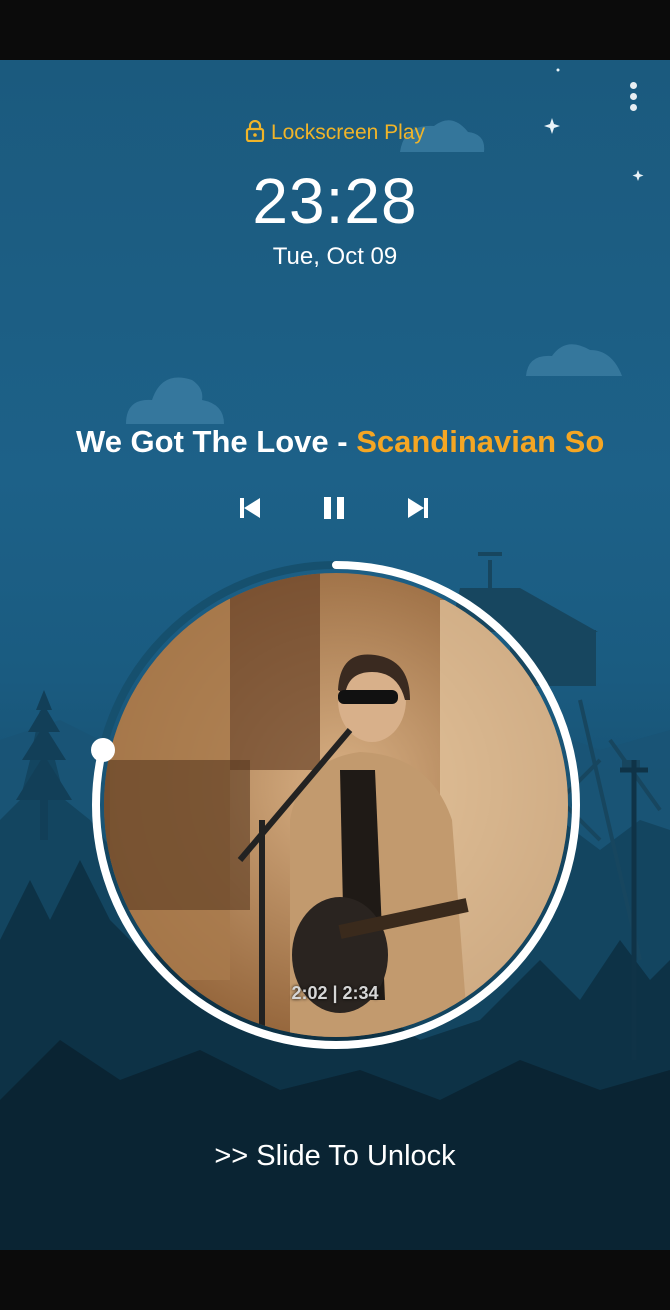 This screenshot has width=670, height=1310. I want to click on navigation-bar, so click(335, 1280).